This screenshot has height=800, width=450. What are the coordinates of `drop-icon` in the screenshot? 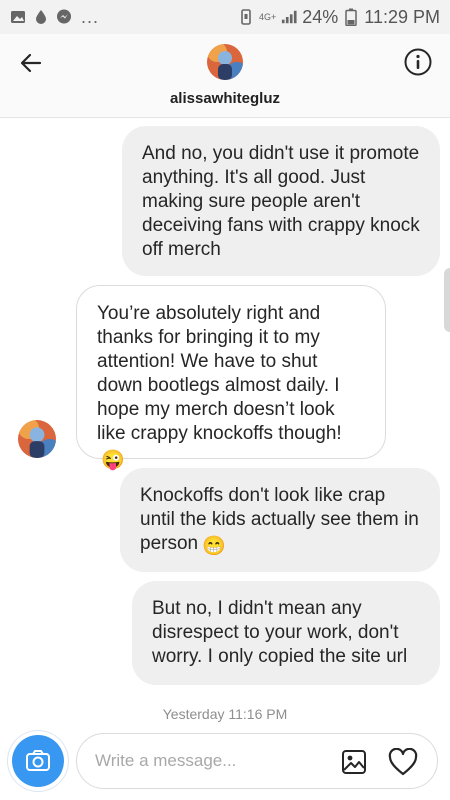 It's located at (41, 17).